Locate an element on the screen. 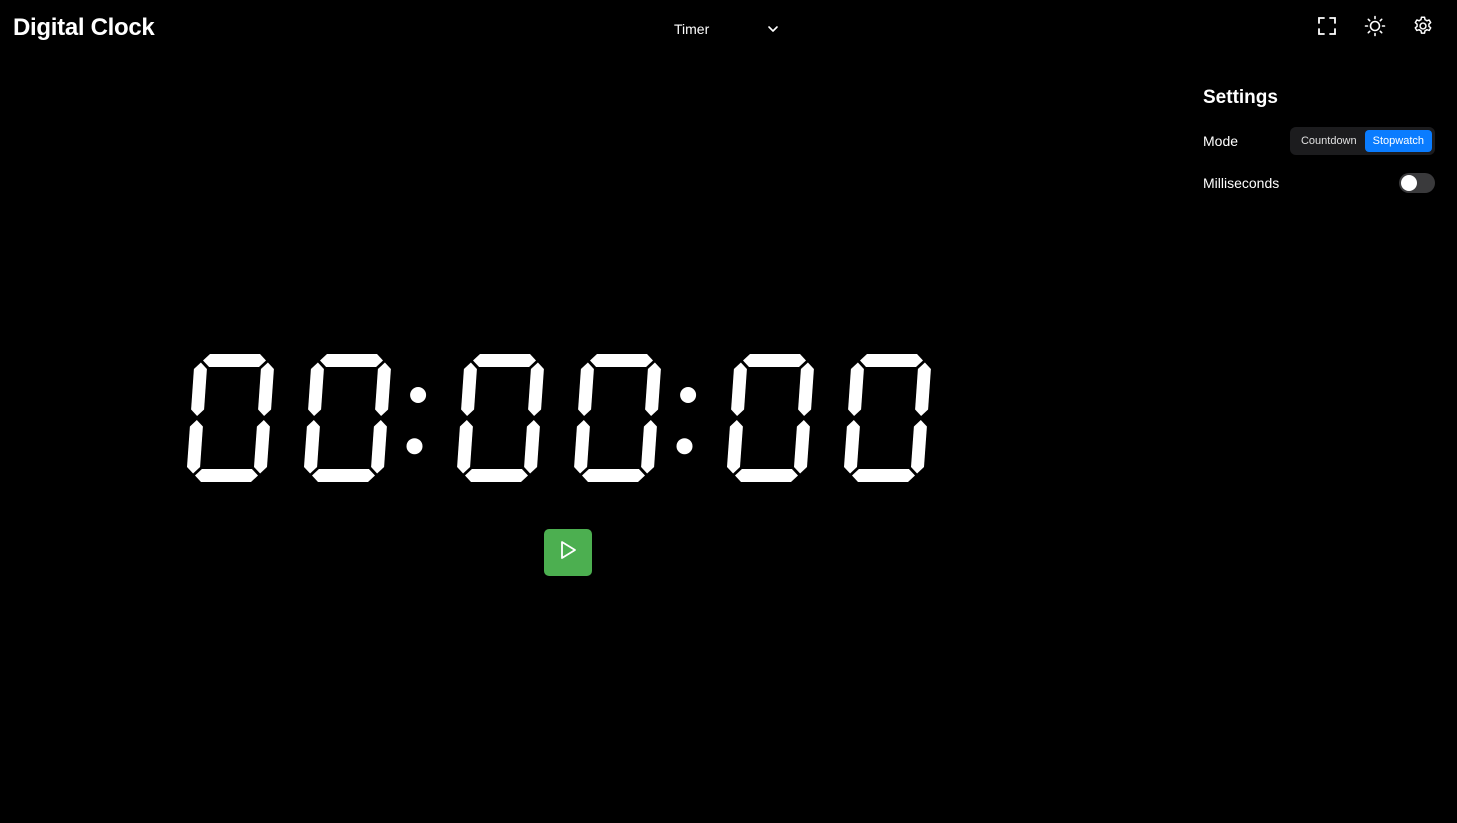 Image resolution: width=1457 pixels, height=823 pixels. toggle-knob is located at coordinates (1409, 183).